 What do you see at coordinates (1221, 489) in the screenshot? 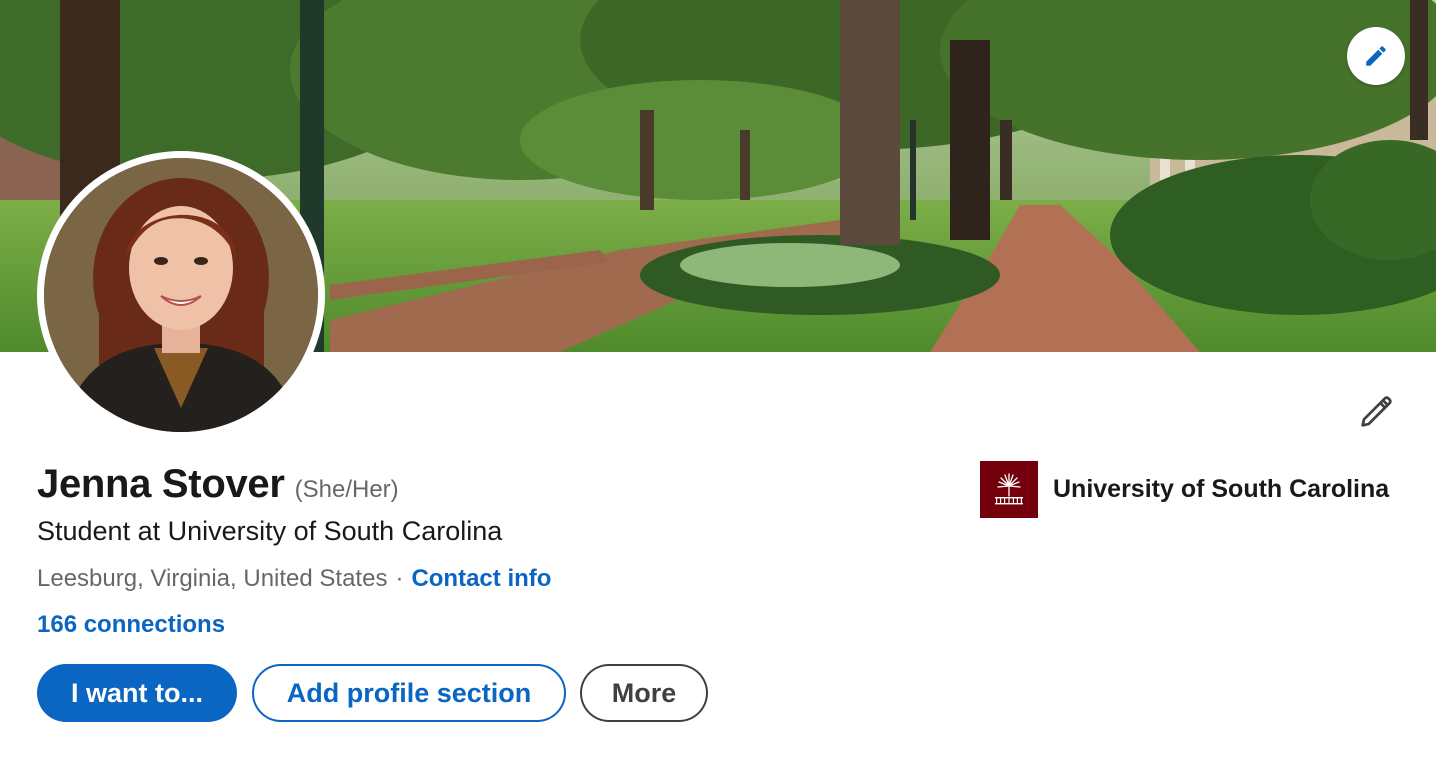
I see `school-name: University of South Carolina` at bounding box center [1221, 489].